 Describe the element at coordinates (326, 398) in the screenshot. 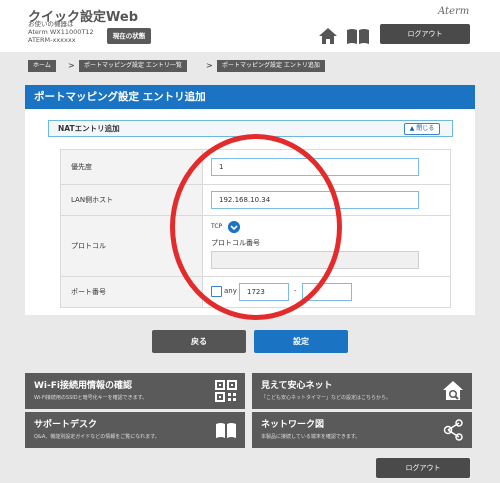

I see `tile-description: 「こども安心ネットタイマー」などの設定はこちらから。` at that location.